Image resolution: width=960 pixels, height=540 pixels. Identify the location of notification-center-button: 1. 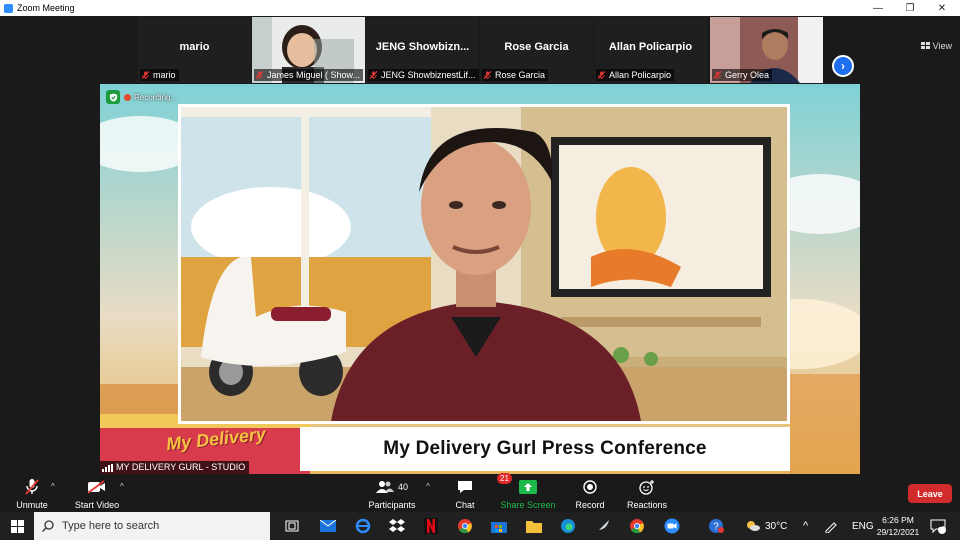
(938, 526).